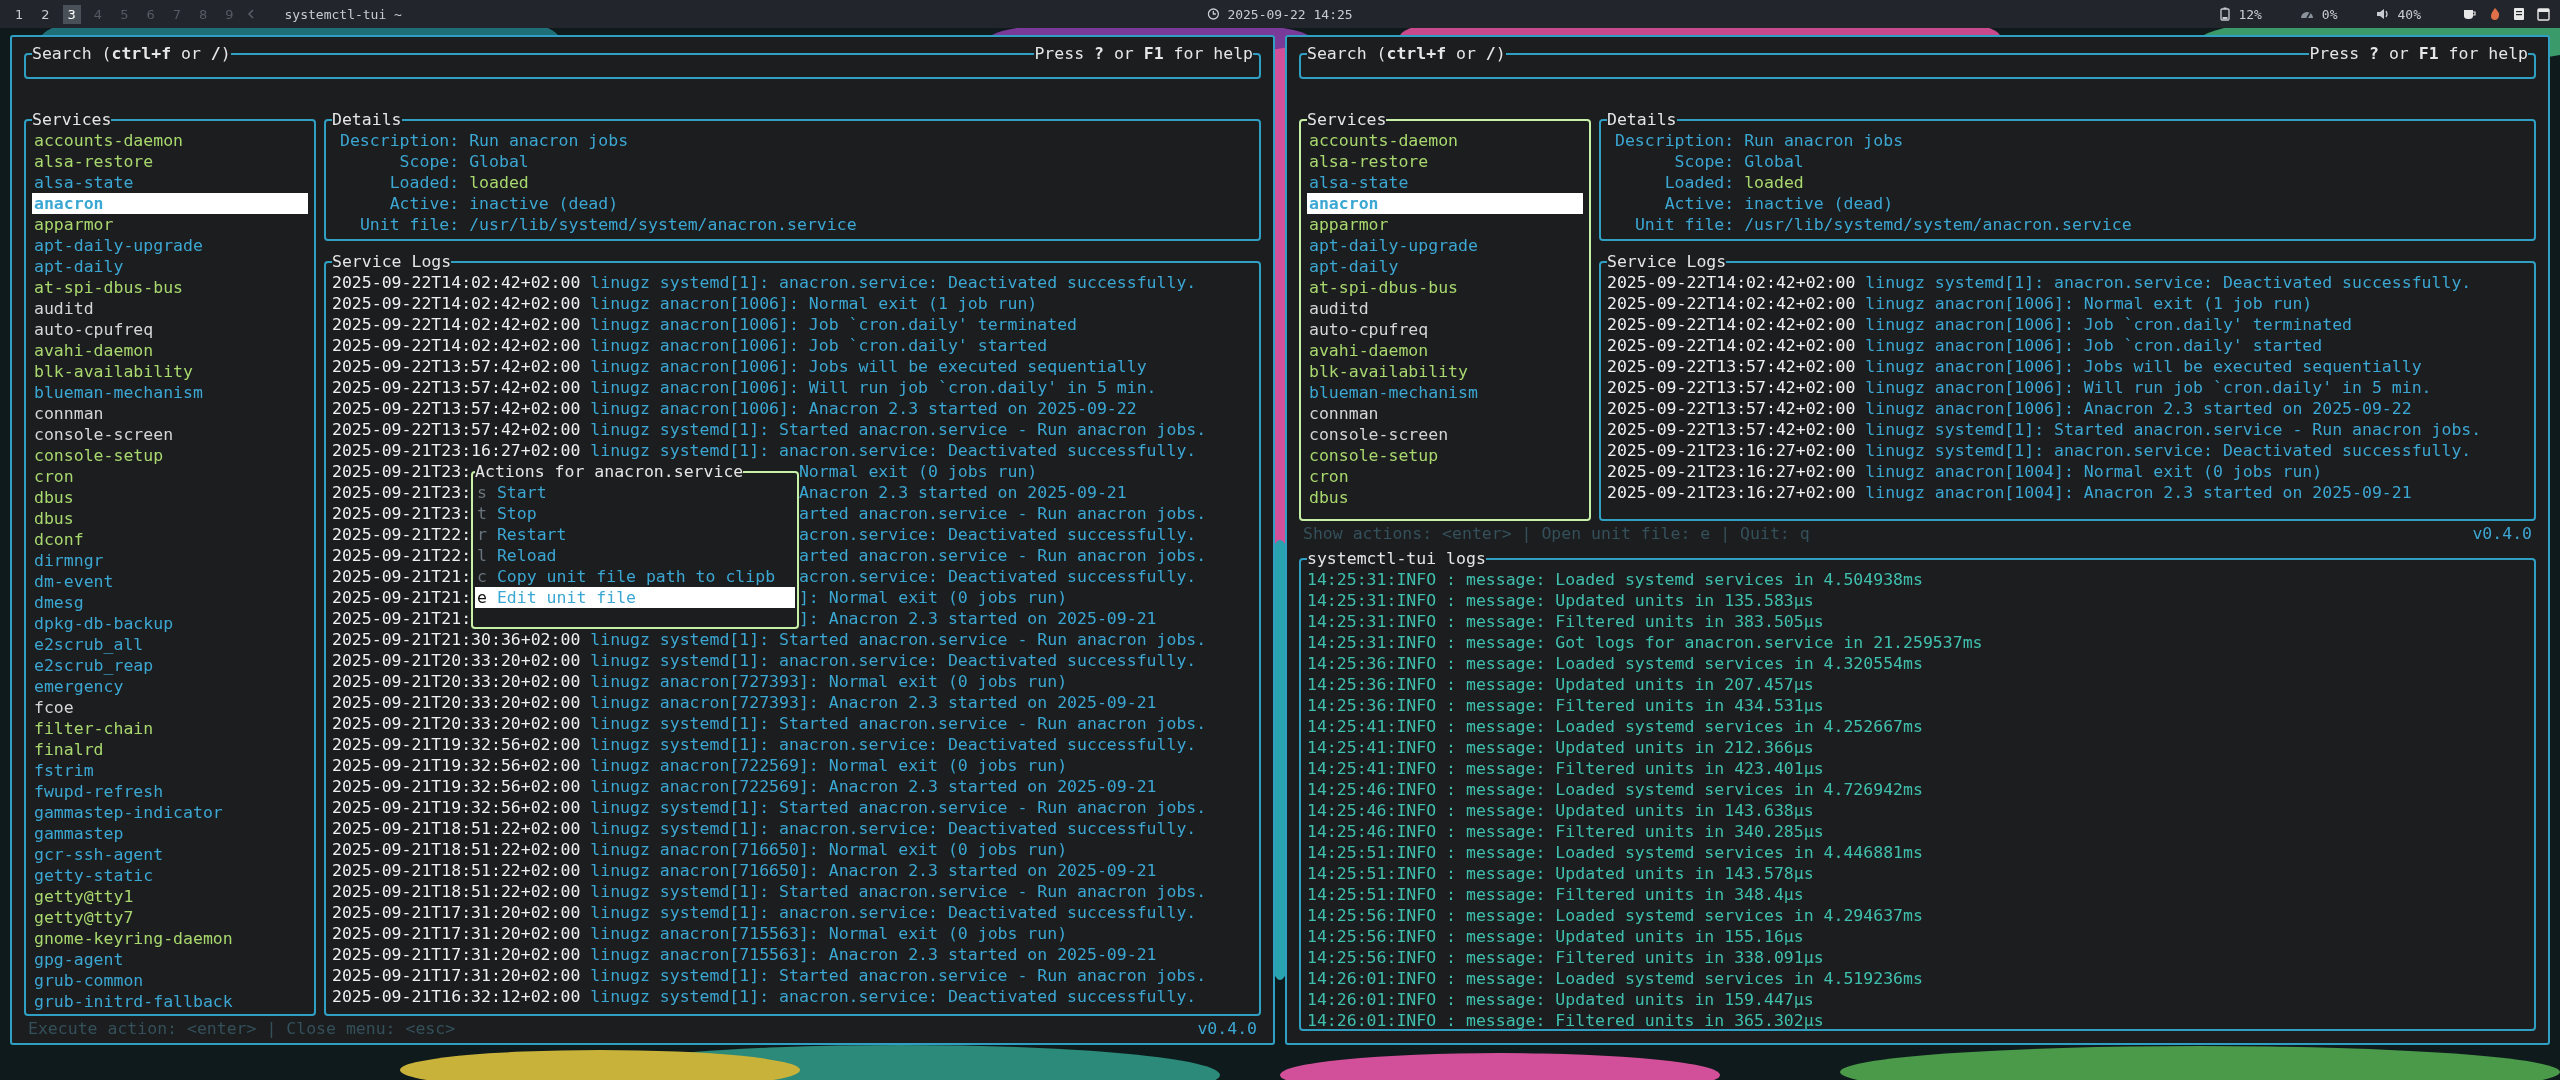 The width and height of the screenshot is (2560, 1080). What do you see at coordinates (635, 492) in the screenshot?
I see `menu-item: s Start` at bounding box center [635, 492].